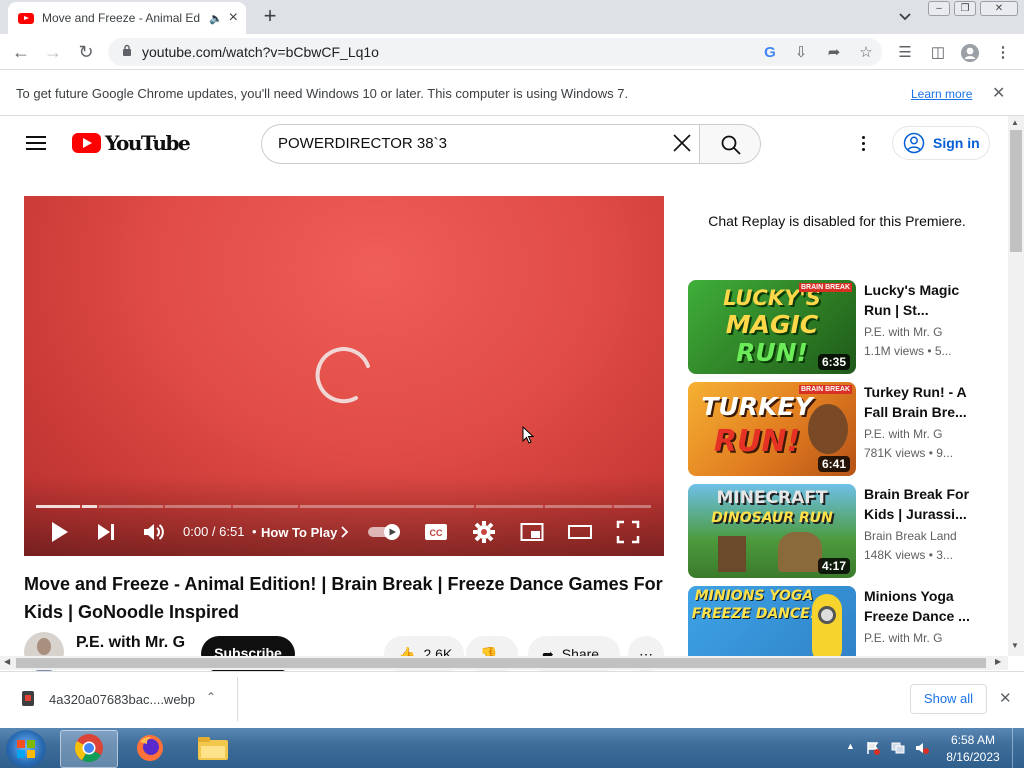 This screenshot has height=768, width=1024. What do you see at coordinates (344, 532) in the screenshot?
I see `chevron-right-icon` at bounding box center [344, 532].